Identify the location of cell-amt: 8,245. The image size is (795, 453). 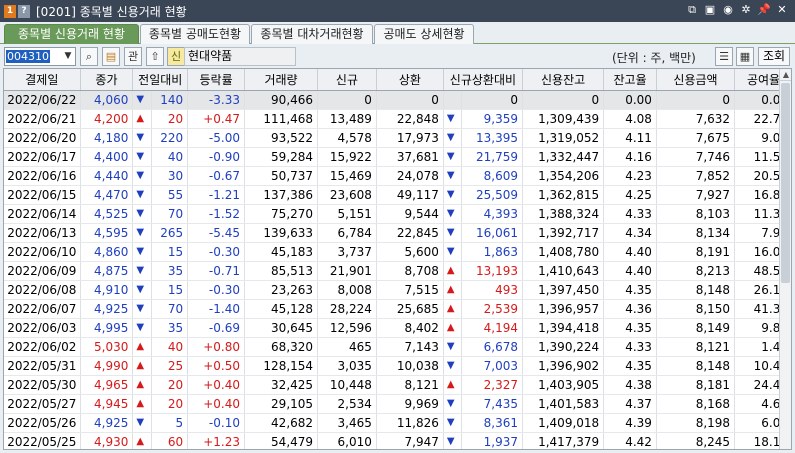
(696, 440).